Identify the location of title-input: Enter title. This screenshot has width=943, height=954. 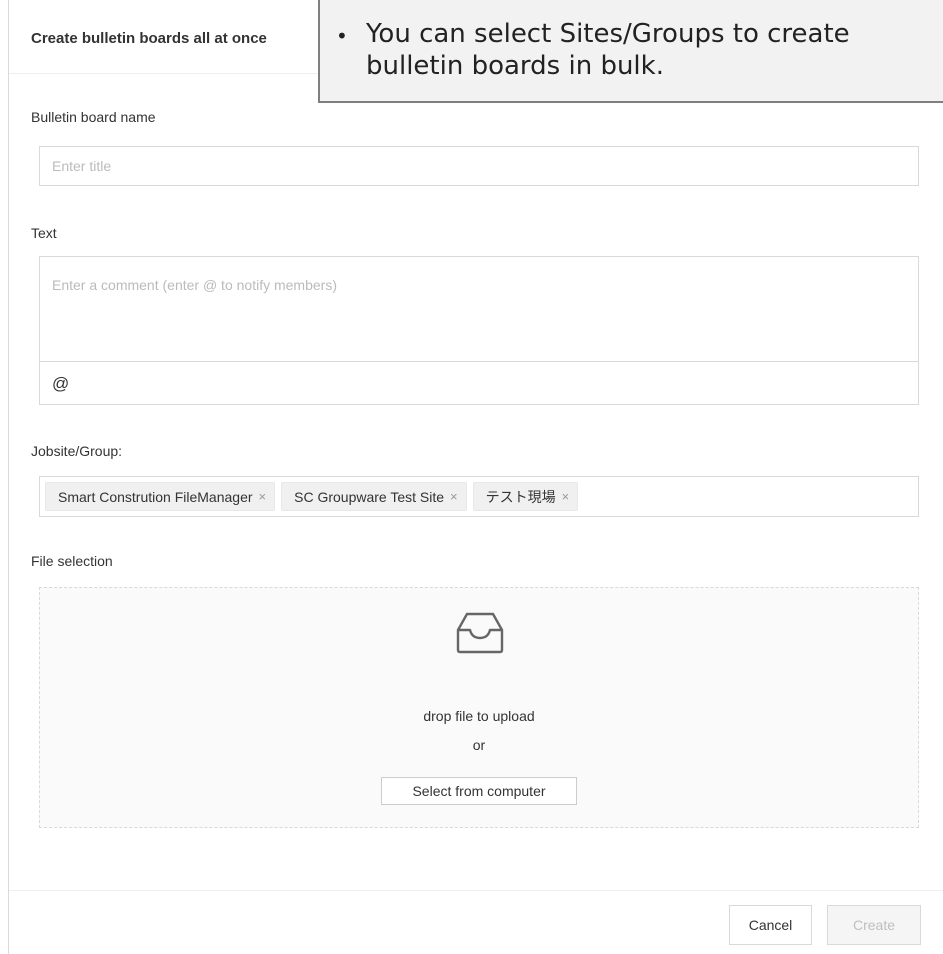
(479, 166).